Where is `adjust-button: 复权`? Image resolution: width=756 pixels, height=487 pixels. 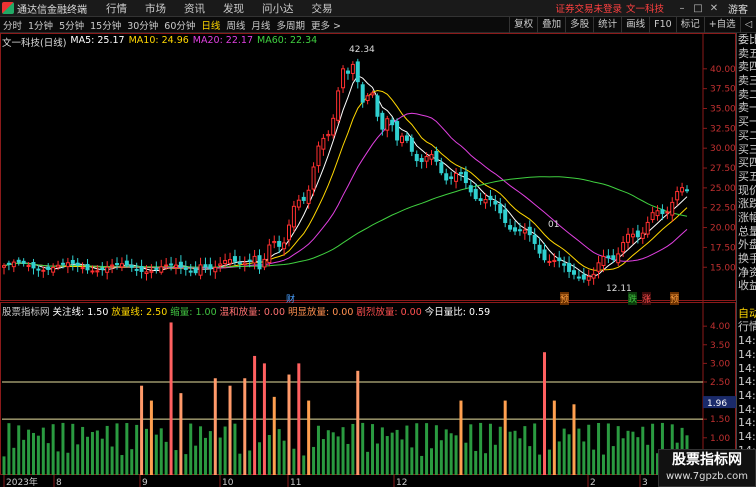 adjust-button: 复权 is located at coordinates (523, 24).